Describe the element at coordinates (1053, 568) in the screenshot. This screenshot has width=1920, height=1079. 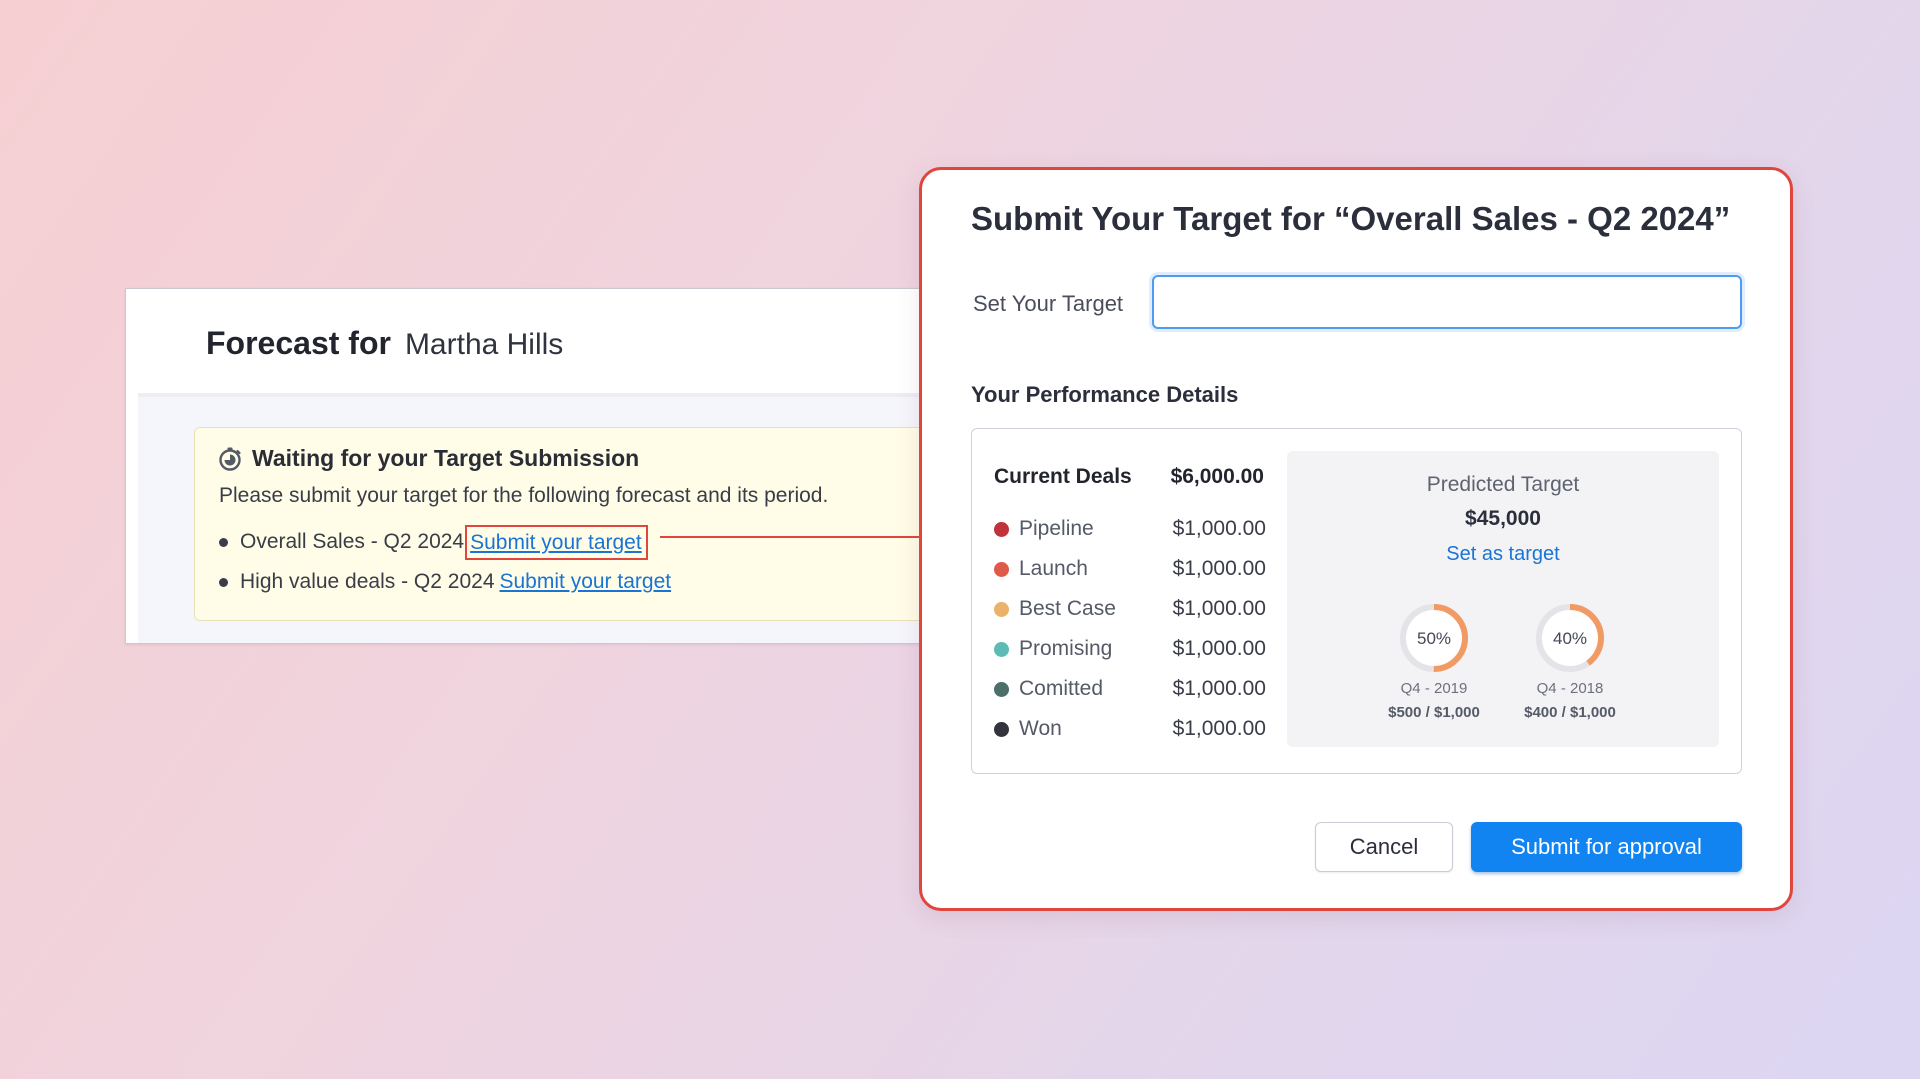
I see `stage-name: Launch` at that location.